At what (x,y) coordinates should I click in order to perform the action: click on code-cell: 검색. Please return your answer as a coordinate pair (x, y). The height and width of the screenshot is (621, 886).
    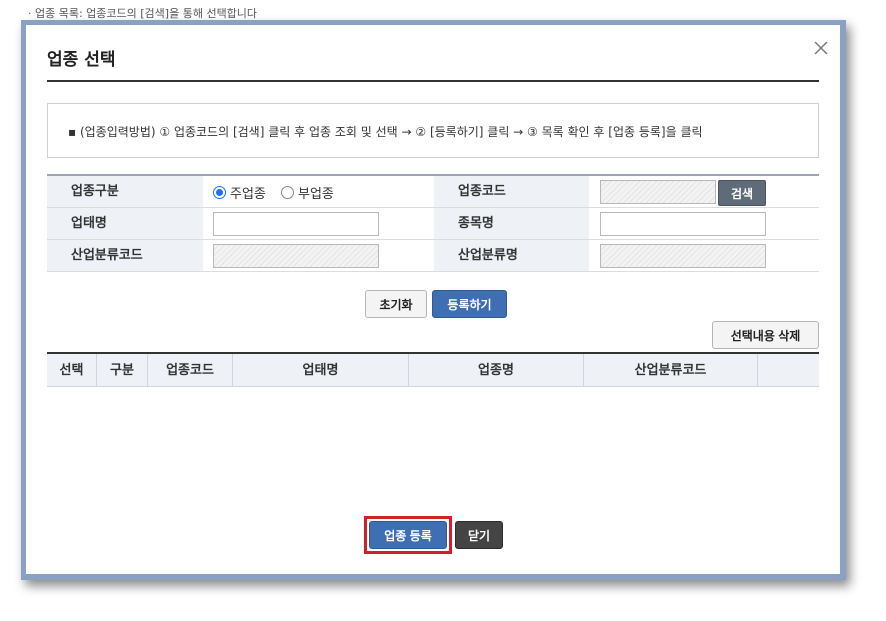
    Looking at the image, I should click on (683, 193).